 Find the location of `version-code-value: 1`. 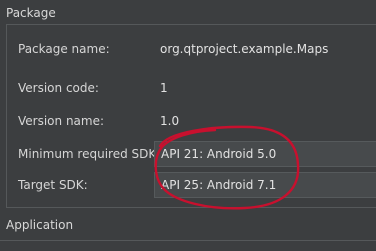

version-code-value: 1 is located at coordinates (164, 88).